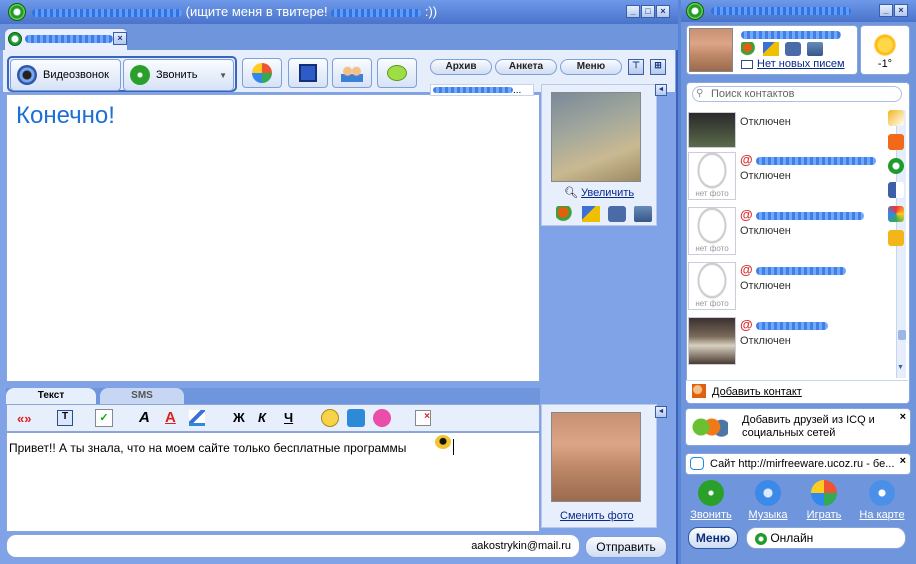  I want to click on contact-row: @ Отключен, so click(786, 343).